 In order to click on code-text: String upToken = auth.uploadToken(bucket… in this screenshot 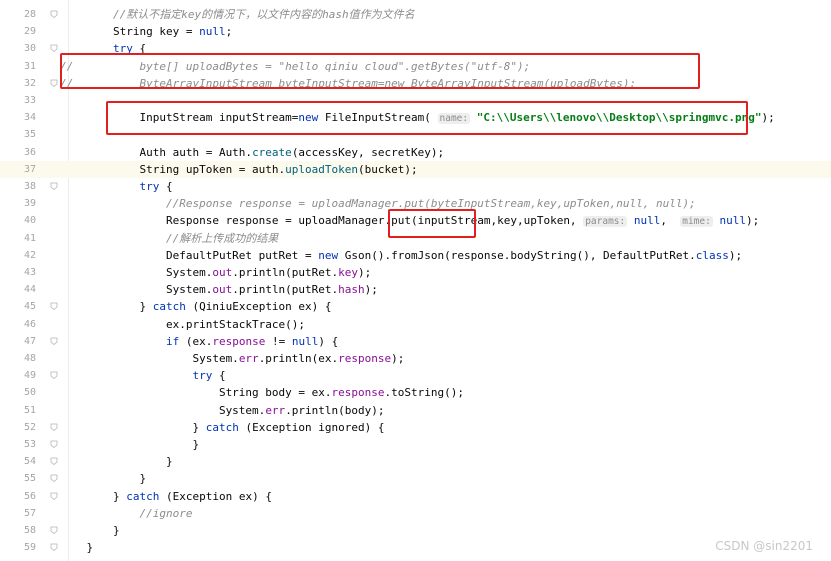, I will do `click(238, 169)`.